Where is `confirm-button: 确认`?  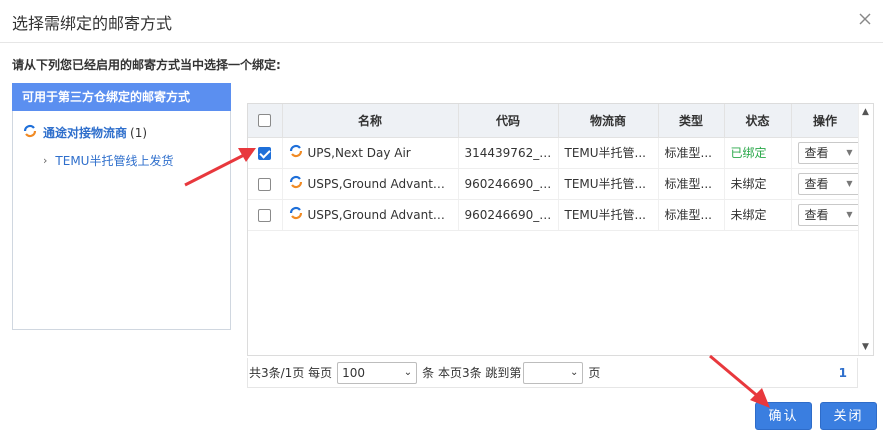
confirm-button: 确认 is located at coordinates (783, 416).